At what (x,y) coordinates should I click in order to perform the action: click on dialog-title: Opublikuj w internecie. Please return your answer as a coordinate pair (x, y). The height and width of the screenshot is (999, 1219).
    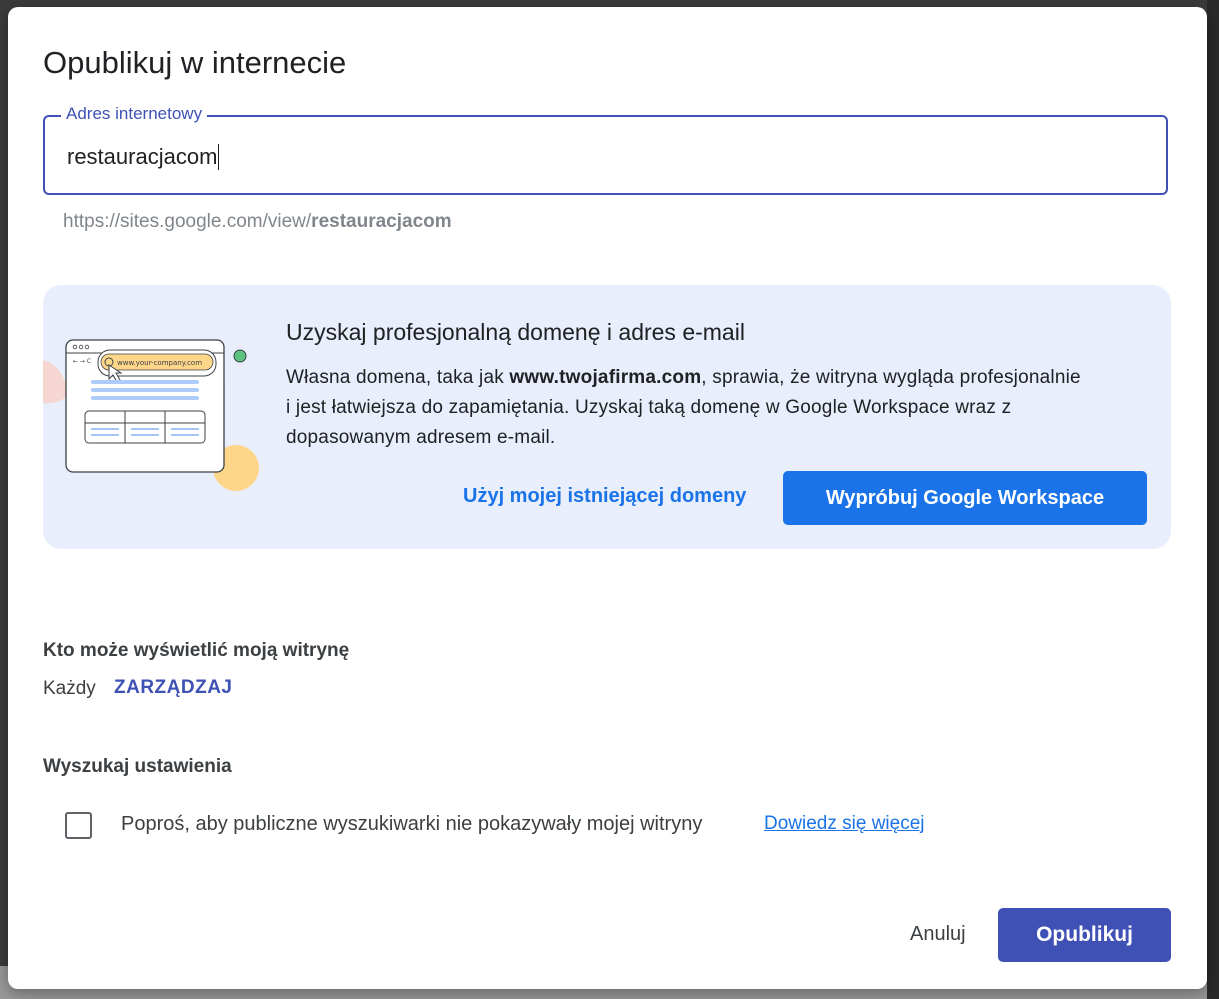
    Looking at the image, I should click on (195, 62).